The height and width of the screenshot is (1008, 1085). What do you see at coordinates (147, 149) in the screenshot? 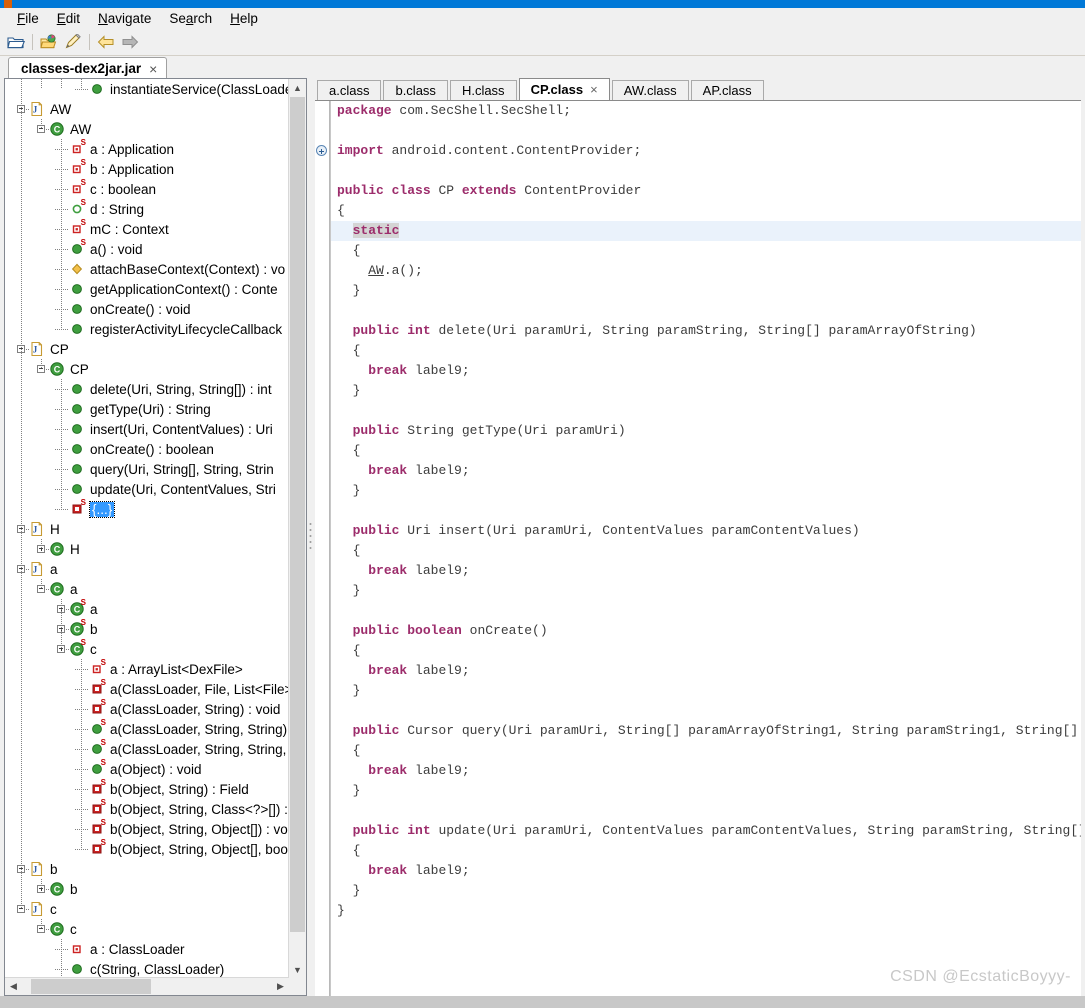
I see `tree-node: Sa : Application` at bounding box center [147, 149].